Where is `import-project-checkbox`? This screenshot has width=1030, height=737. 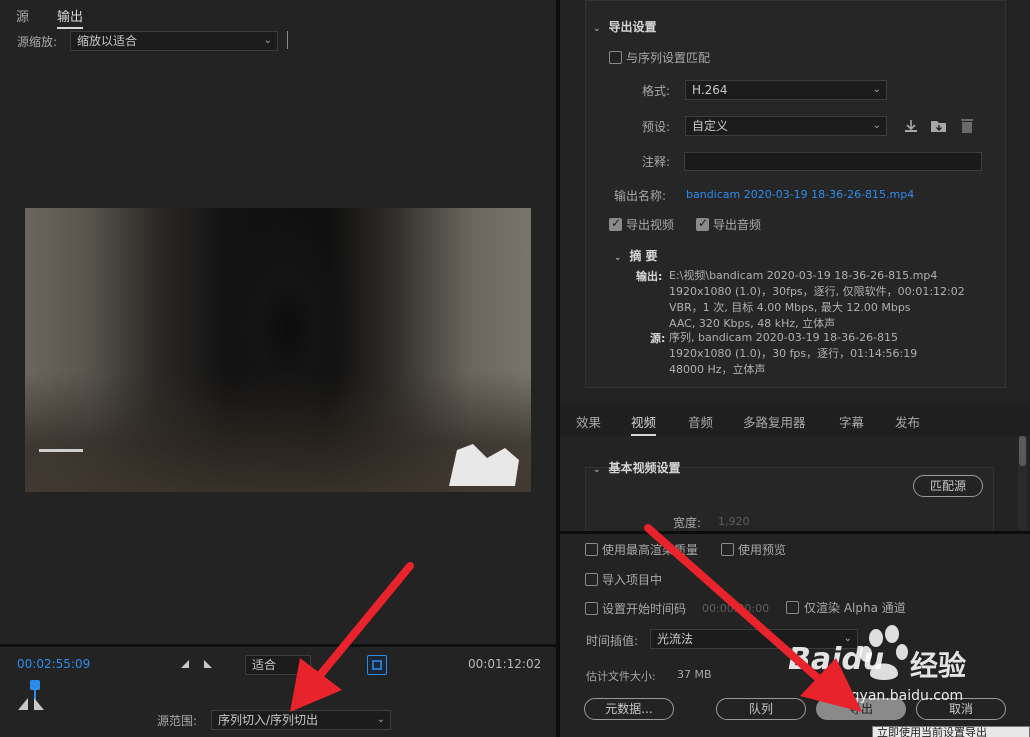 import-project-checkbox is located at coordinates (591, 579).